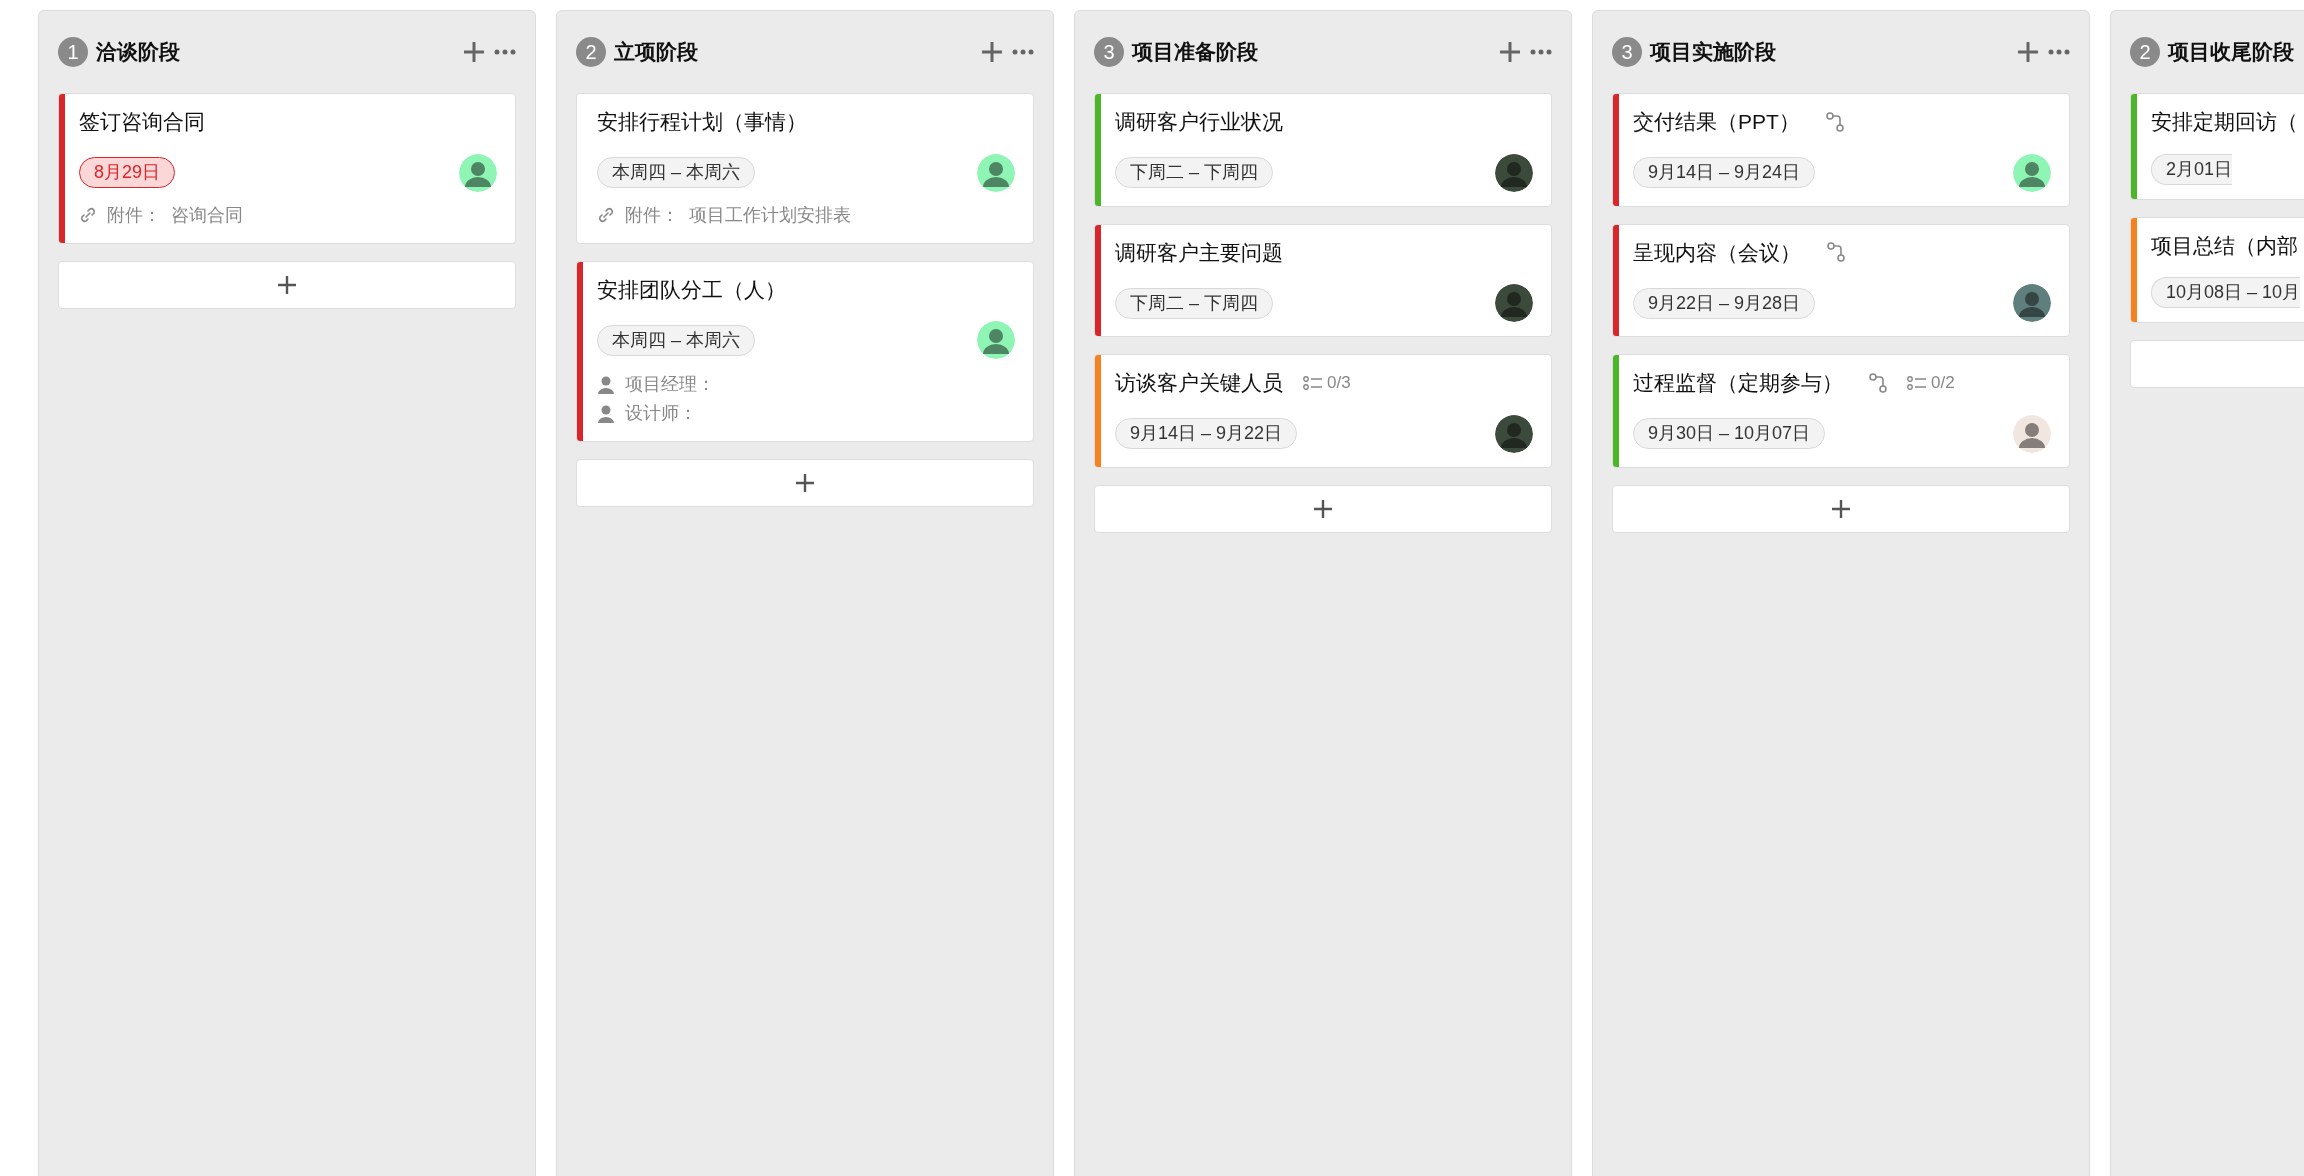 Image resolution: width=2304 pixels, height=1176 pixels. Describe the element at coordinates (1724, 303) in the screenshot. I see `date-pill: 9月22日 – 9月28日` at that location.